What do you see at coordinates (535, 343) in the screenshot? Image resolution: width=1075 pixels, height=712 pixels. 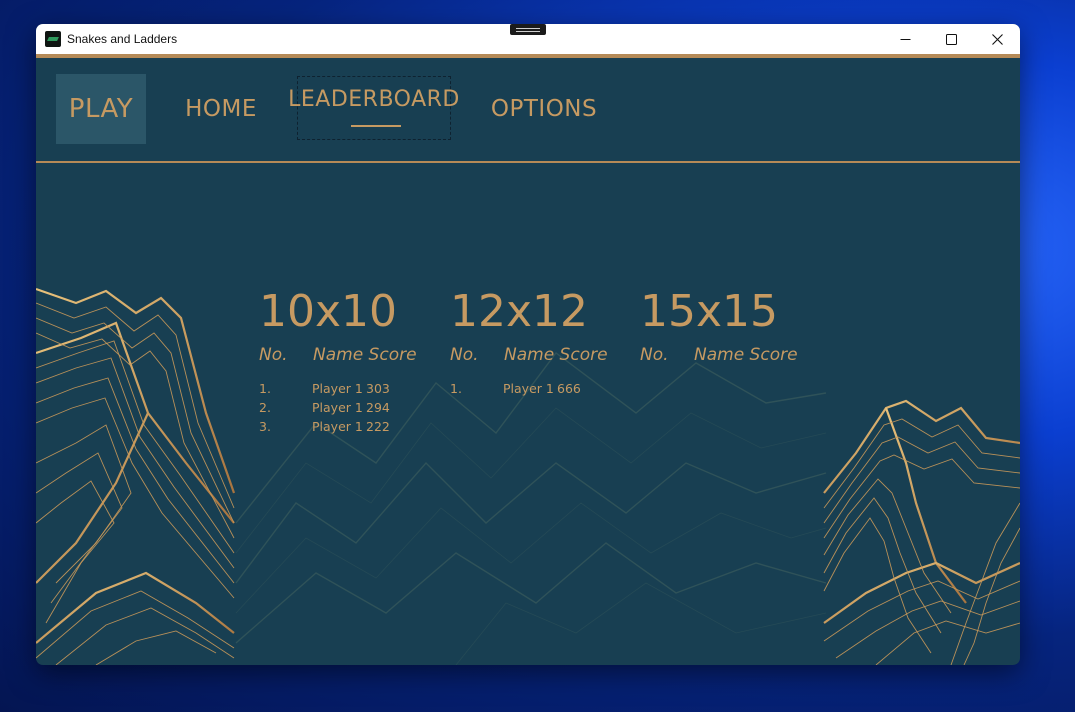 I see `leaderboard-12x12: 12x12 No. Name Score 1. Player 1 666` at bounding box center [535, 343].